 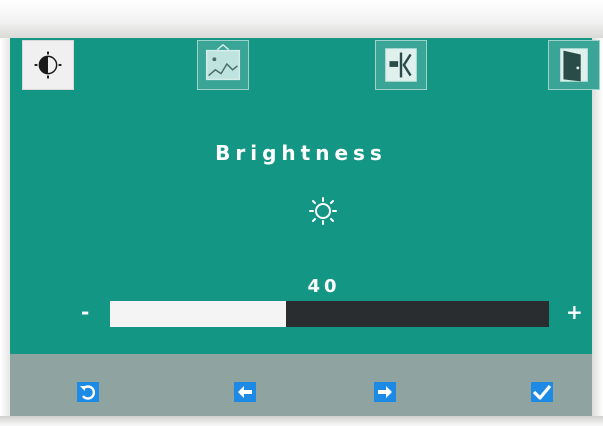 I want to click on reset-button, so click(x=88, y=392).